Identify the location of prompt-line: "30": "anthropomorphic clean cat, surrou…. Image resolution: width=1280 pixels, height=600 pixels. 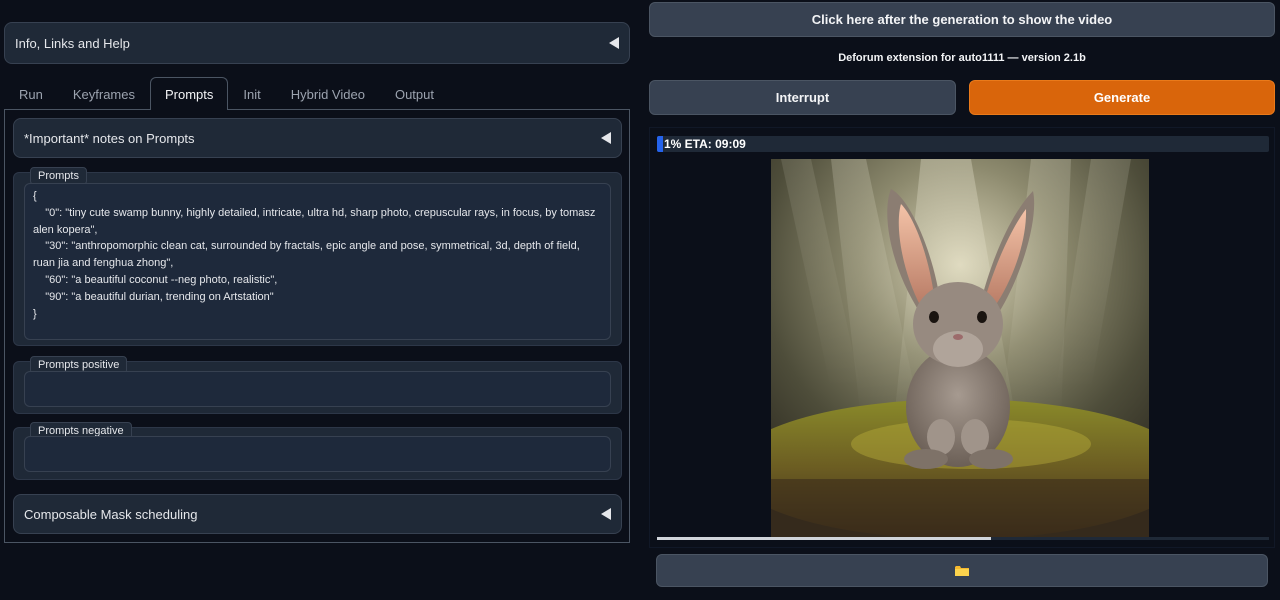
(308, 255).